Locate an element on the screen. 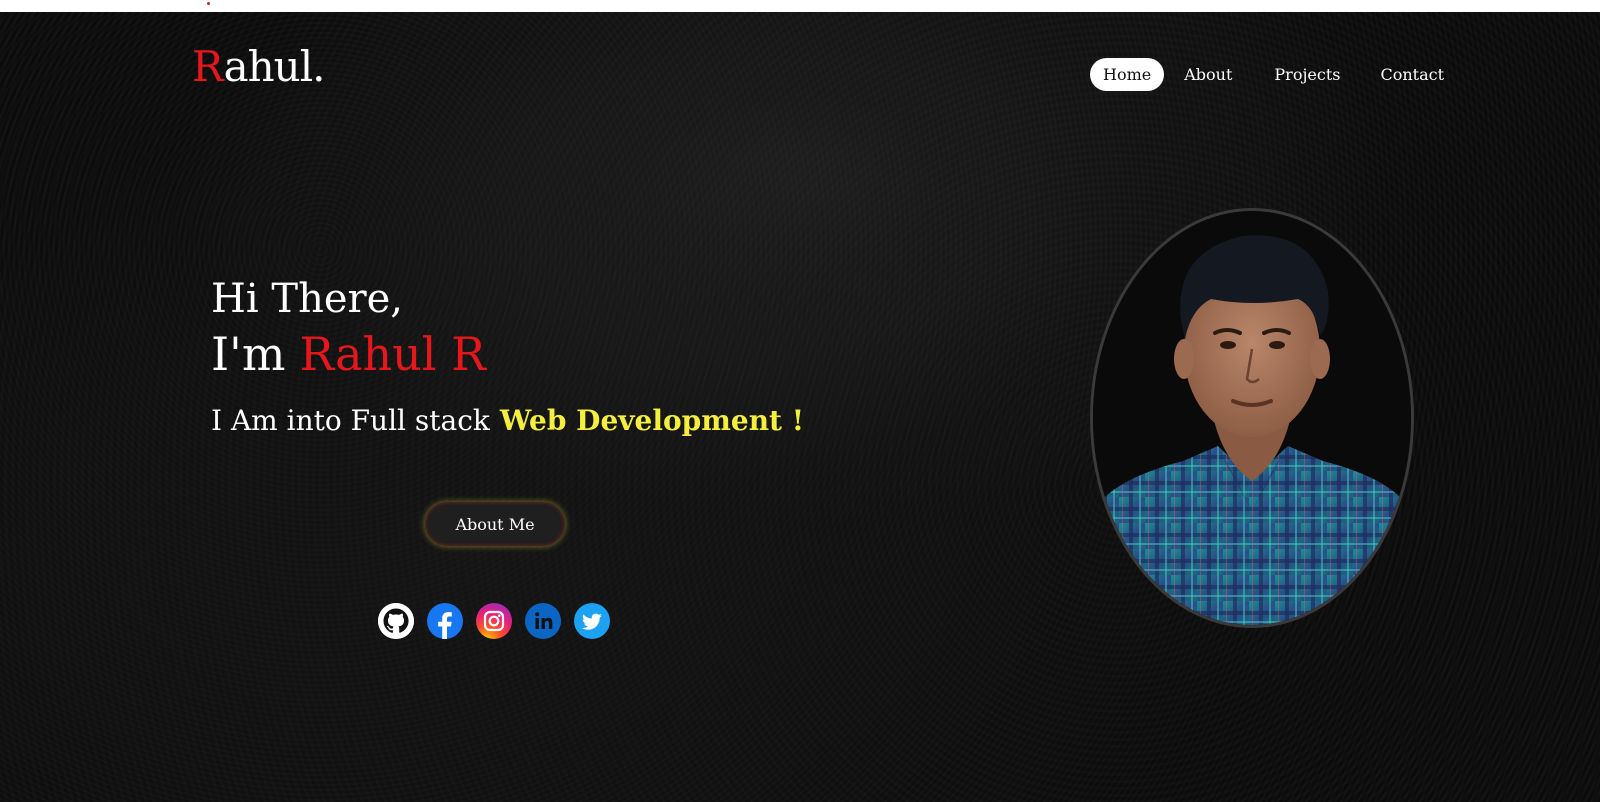  social-links is located at coordinates (500, 621).